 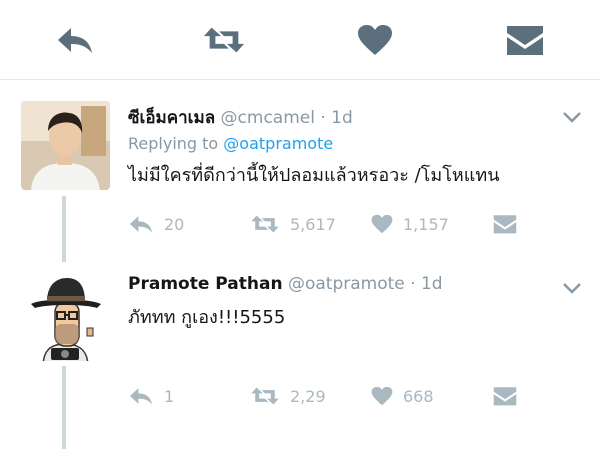 I want to click on replying-to-label: Replying to, so click(x=173, y=143).